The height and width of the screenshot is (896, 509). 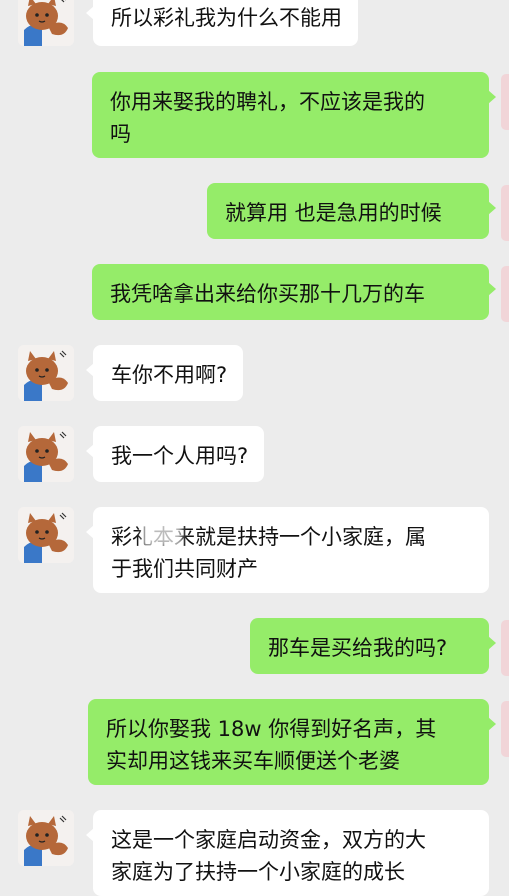 What do you see at coordinates (292, 742) in the screenshot?
I see `message-bubble-outgoing: 所以你娶我 18w 你得到好名声，其 实却用这钱来买车顺便送个老婆` at bounding box center [292, 742].